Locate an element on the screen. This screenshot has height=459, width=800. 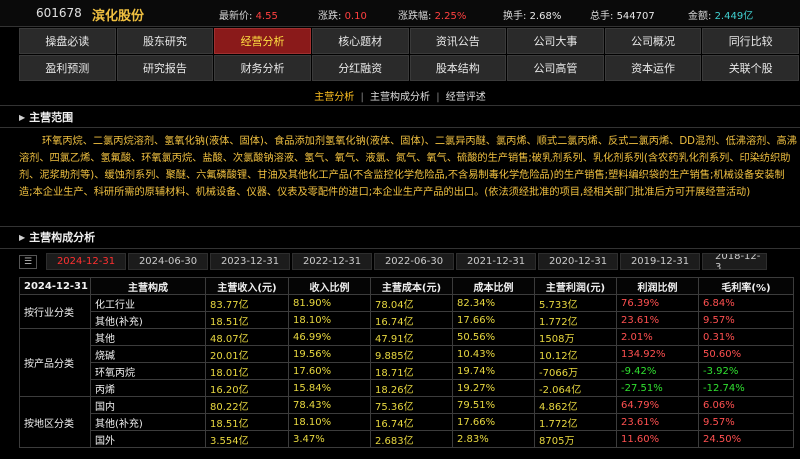
amount-label: 金额: is located at coordinates (700, 16).